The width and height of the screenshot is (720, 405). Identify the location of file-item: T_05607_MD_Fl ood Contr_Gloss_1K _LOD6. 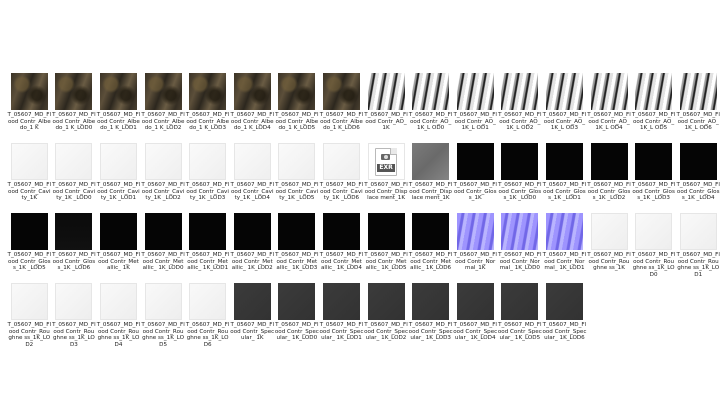
(74, 247).